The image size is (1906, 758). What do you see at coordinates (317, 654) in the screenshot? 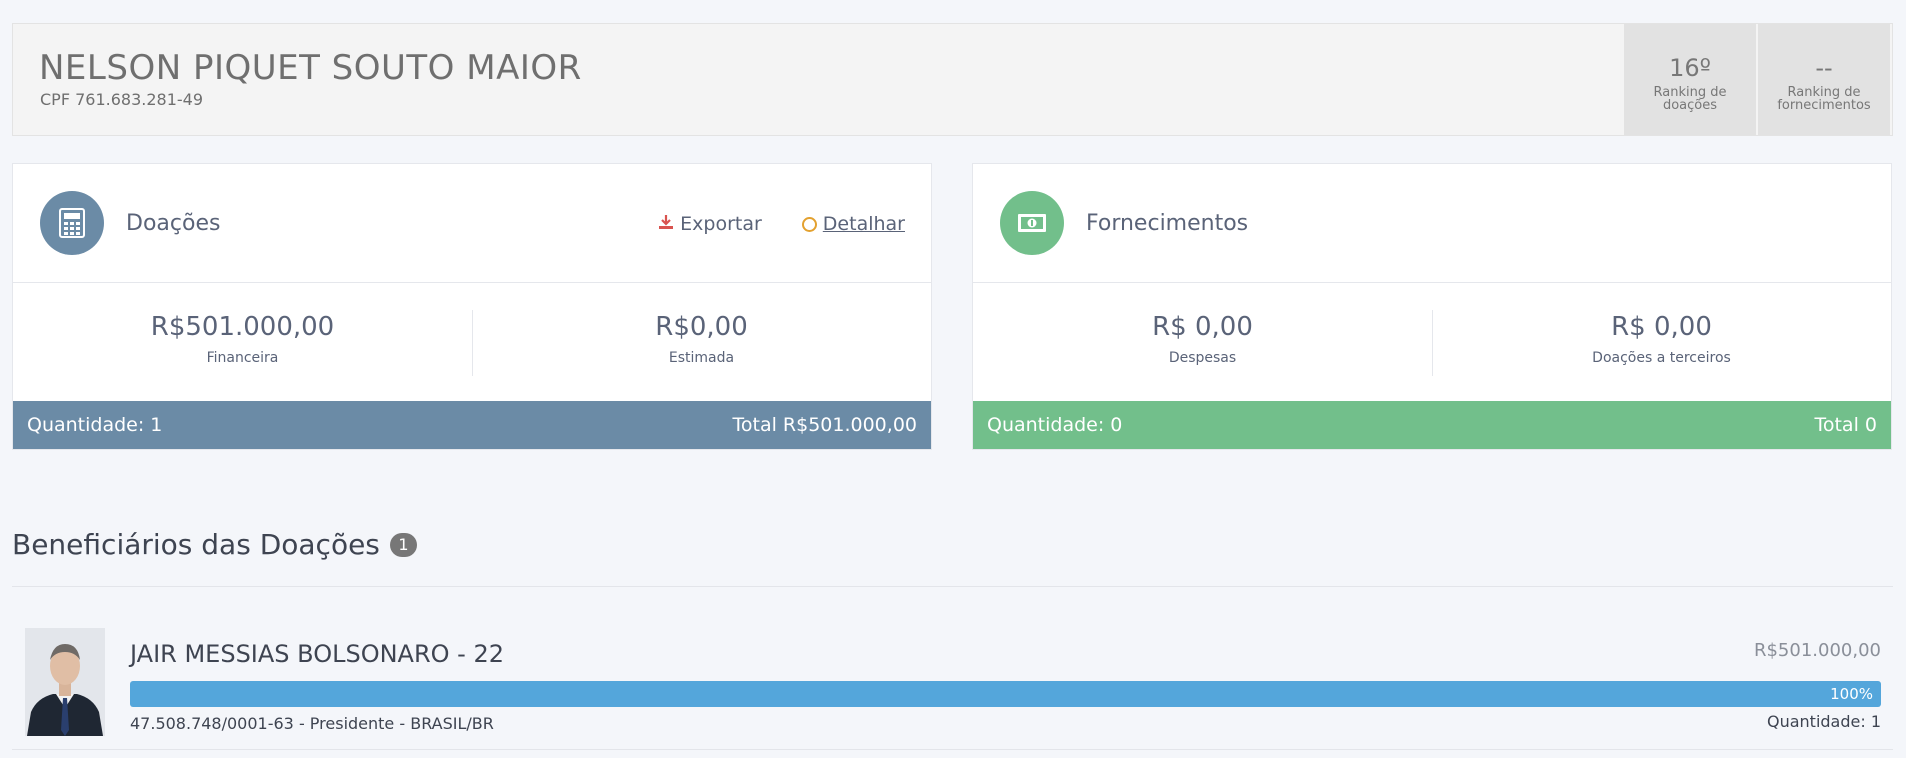
I see `beneficiary-name: JAIR MESSIAS BOLSONARO - 22` at bounding box center [317, 654].